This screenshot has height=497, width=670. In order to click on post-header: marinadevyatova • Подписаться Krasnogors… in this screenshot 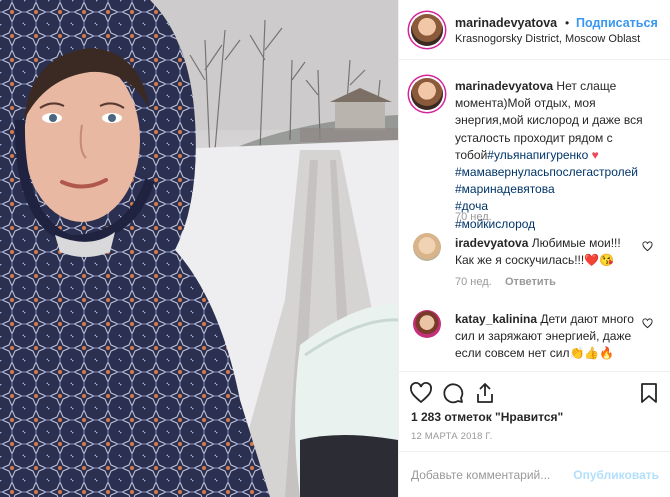, I will do `click(534, 30)`.